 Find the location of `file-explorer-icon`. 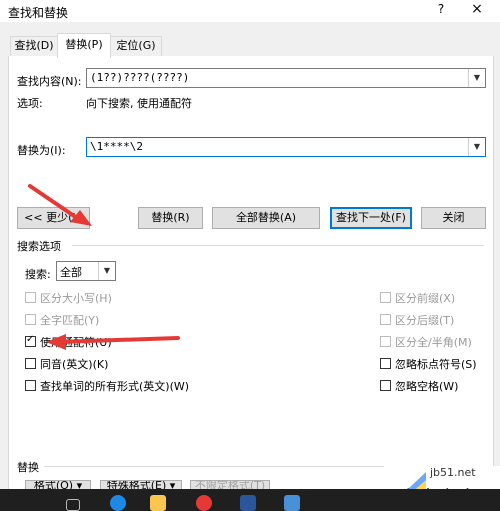

file-explorer-icon is located at coordinates (158, 503).